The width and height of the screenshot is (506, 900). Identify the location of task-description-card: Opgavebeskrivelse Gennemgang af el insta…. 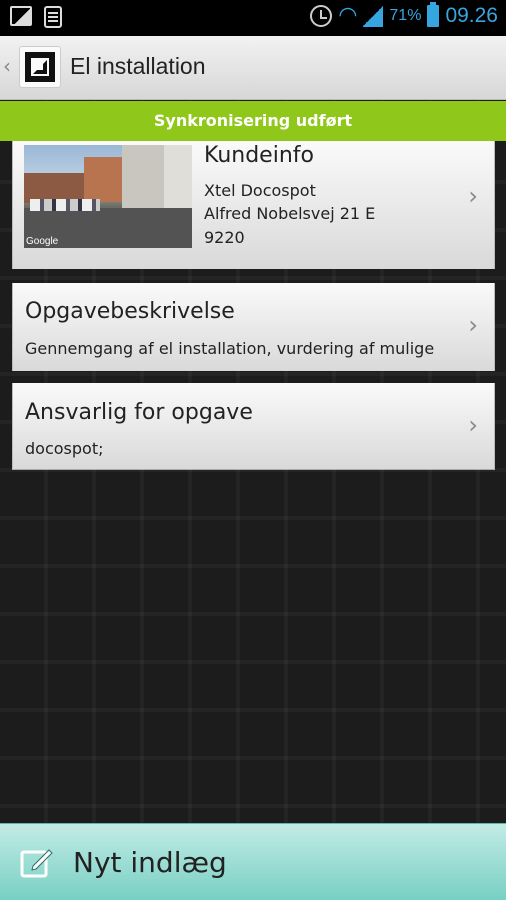
(253, 327).